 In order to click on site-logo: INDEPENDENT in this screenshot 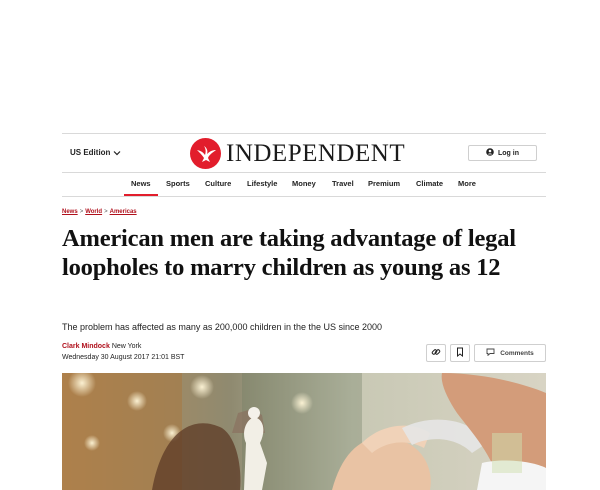, I will do `click(297, 153)`.